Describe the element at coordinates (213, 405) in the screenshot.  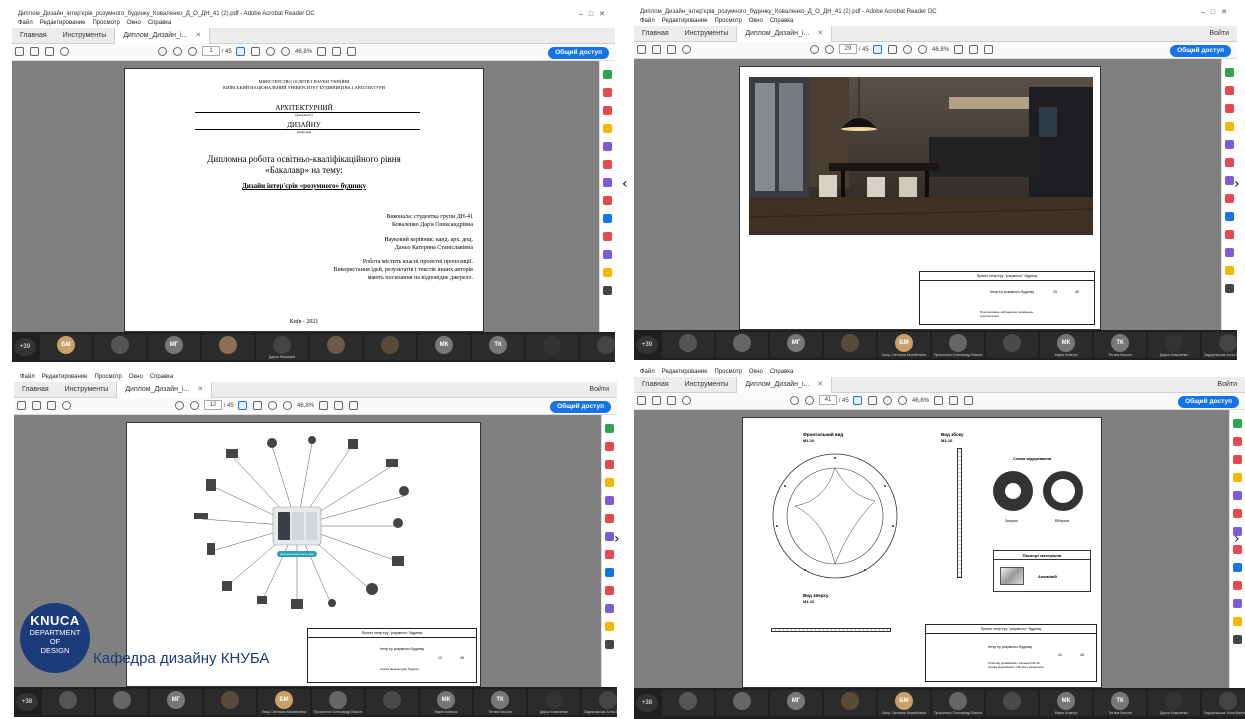
I see `page-number-input: 12` at that location.